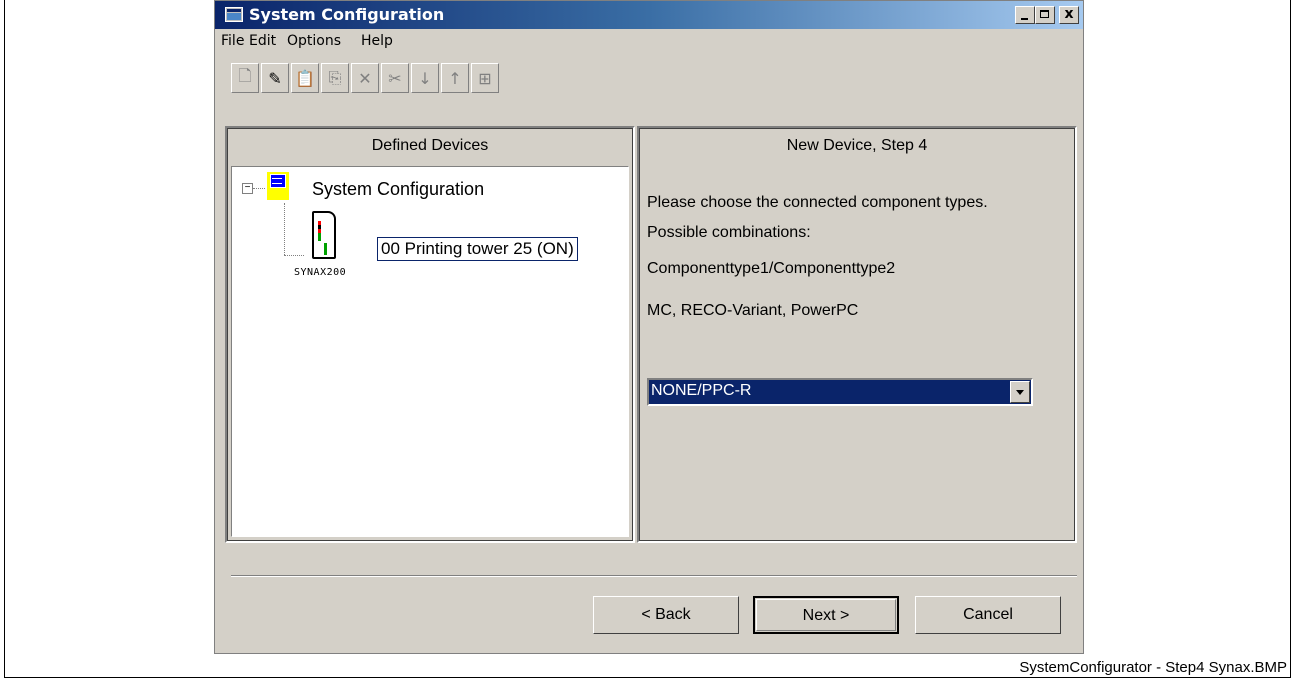 The width and height of the screenshot is (1295, 682). What do you see at coordinates (262, 41) in the screenshot?
I see `menu-edit: Edit` at bounding box center [262, 41].